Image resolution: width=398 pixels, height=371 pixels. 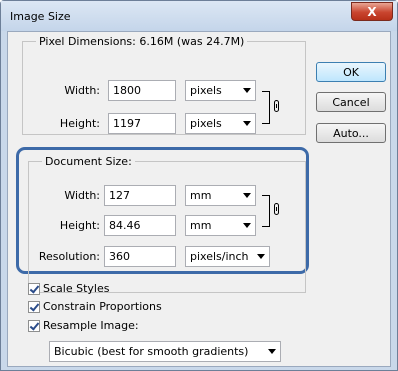 I want to click on doc-height-unit-value: mm, so click(x=201, y=225).